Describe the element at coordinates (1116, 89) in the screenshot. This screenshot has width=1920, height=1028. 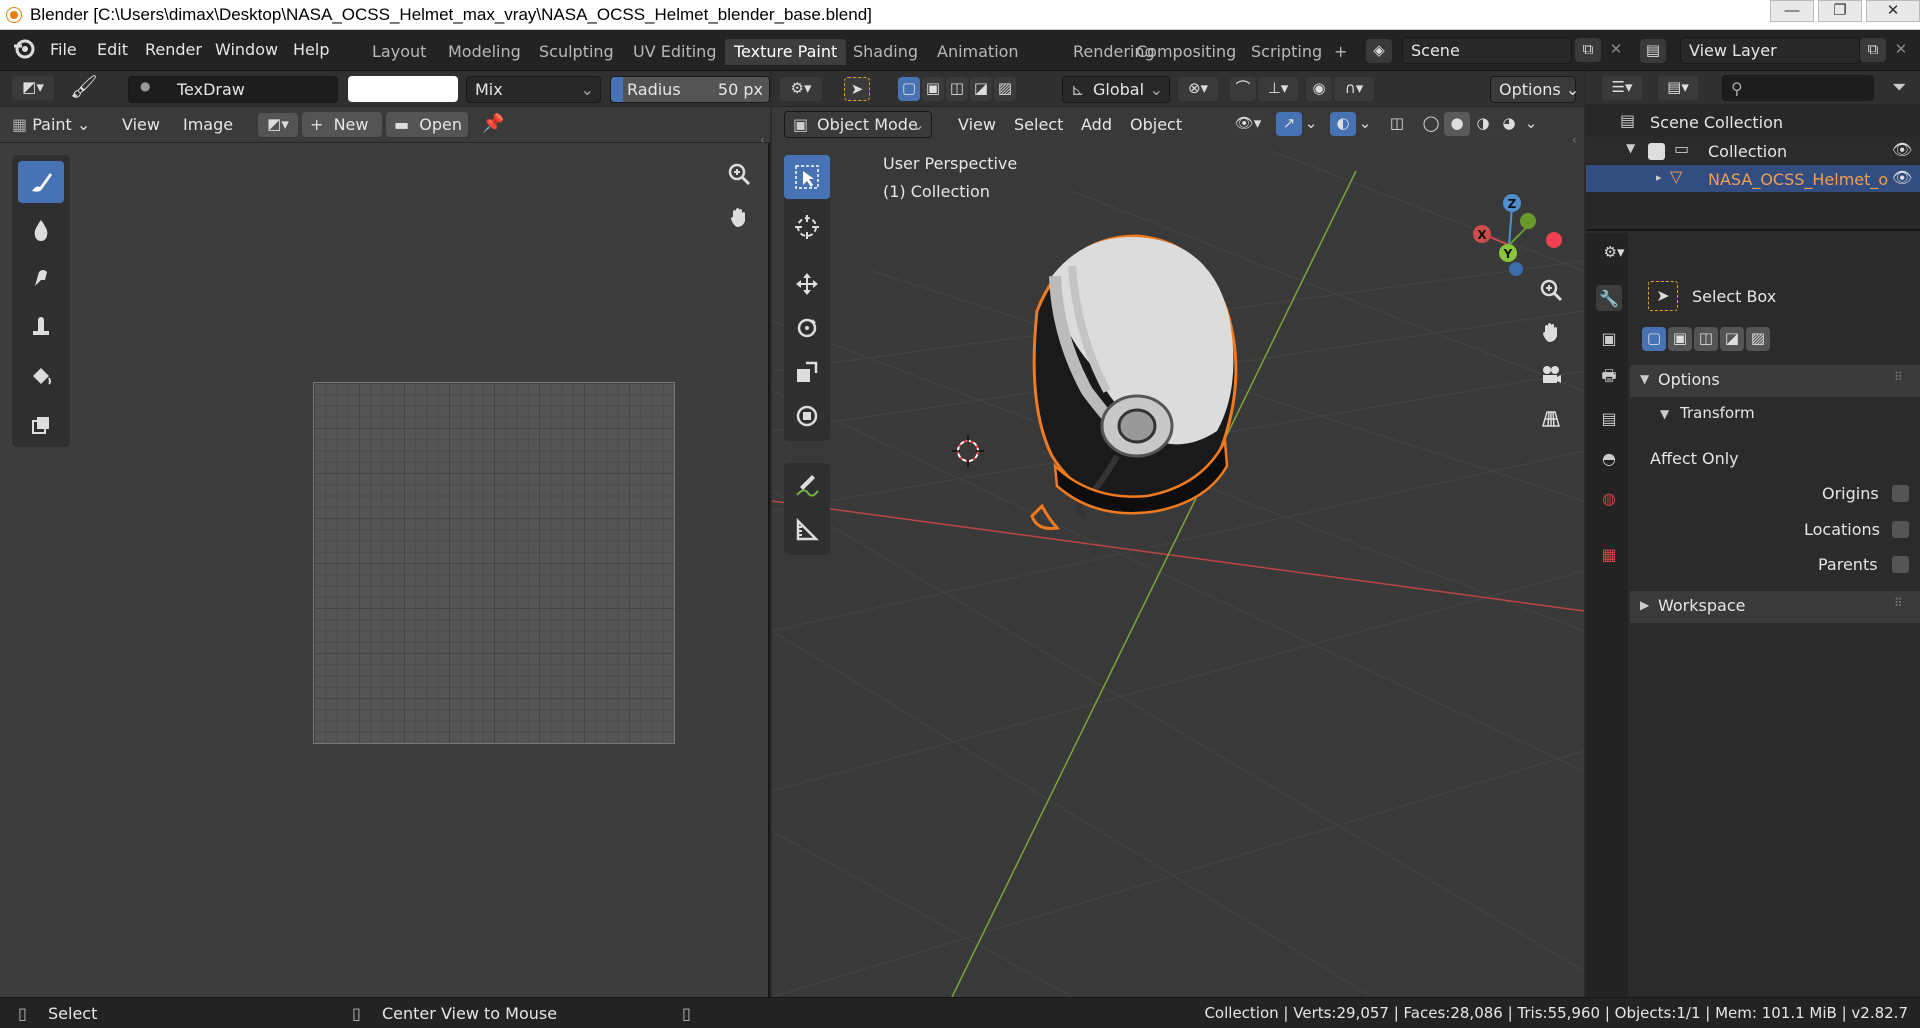
I see `transform-orientation-dropdown: ⊾ Global ⌄` at that location.